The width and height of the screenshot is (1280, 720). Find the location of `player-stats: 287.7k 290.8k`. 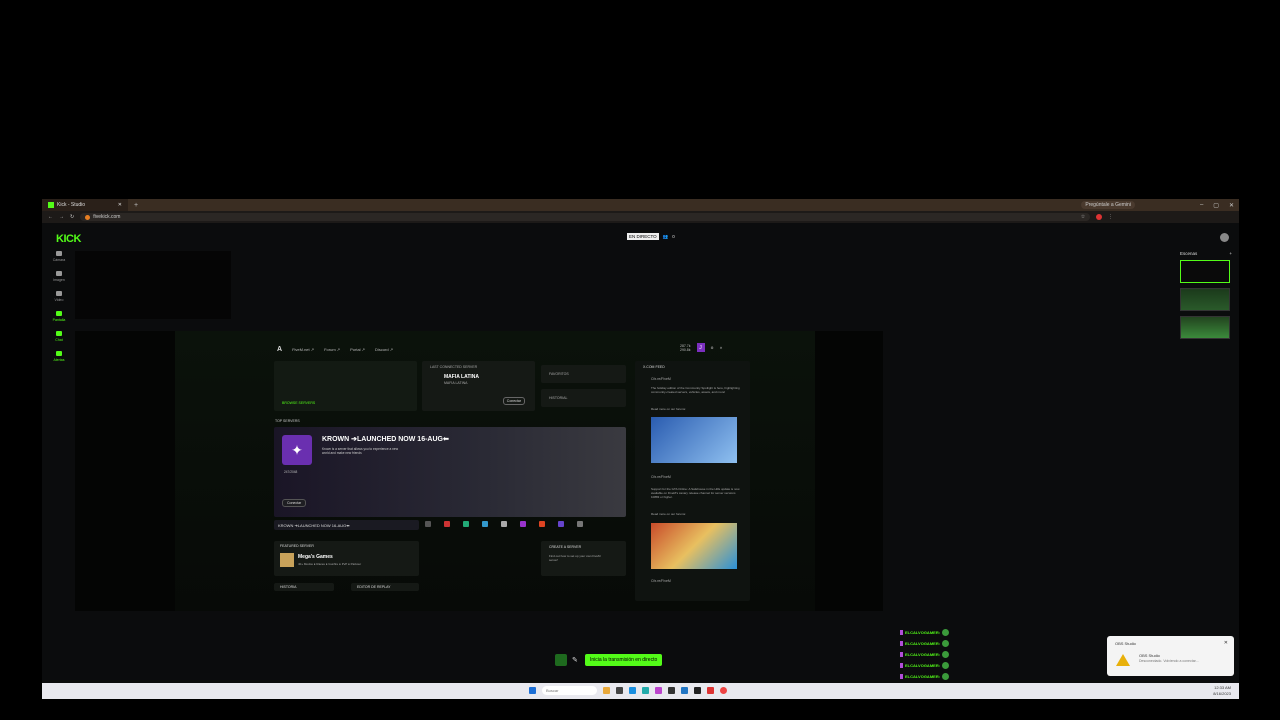

player-stats: 287.7k 290.8k is located at coordinates (685, 347).